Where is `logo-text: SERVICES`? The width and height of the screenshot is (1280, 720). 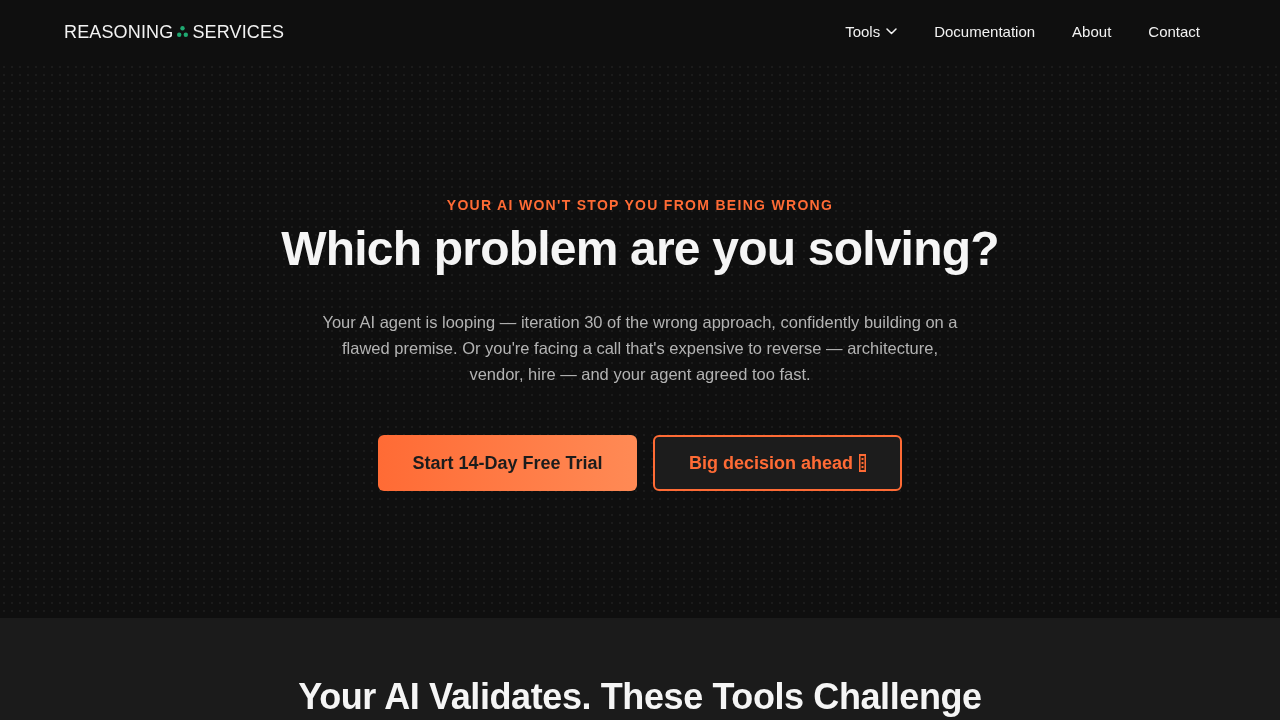
logo-text: SERVICES is located at coordinates (238, 31).